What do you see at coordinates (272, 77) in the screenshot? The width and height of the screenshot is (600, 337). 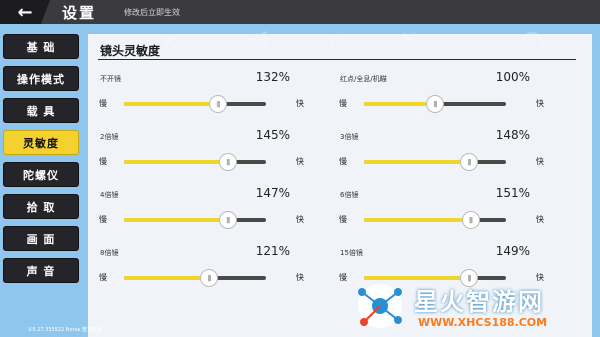 I see `slider-value: 132%` at bounding box center [272, 77].